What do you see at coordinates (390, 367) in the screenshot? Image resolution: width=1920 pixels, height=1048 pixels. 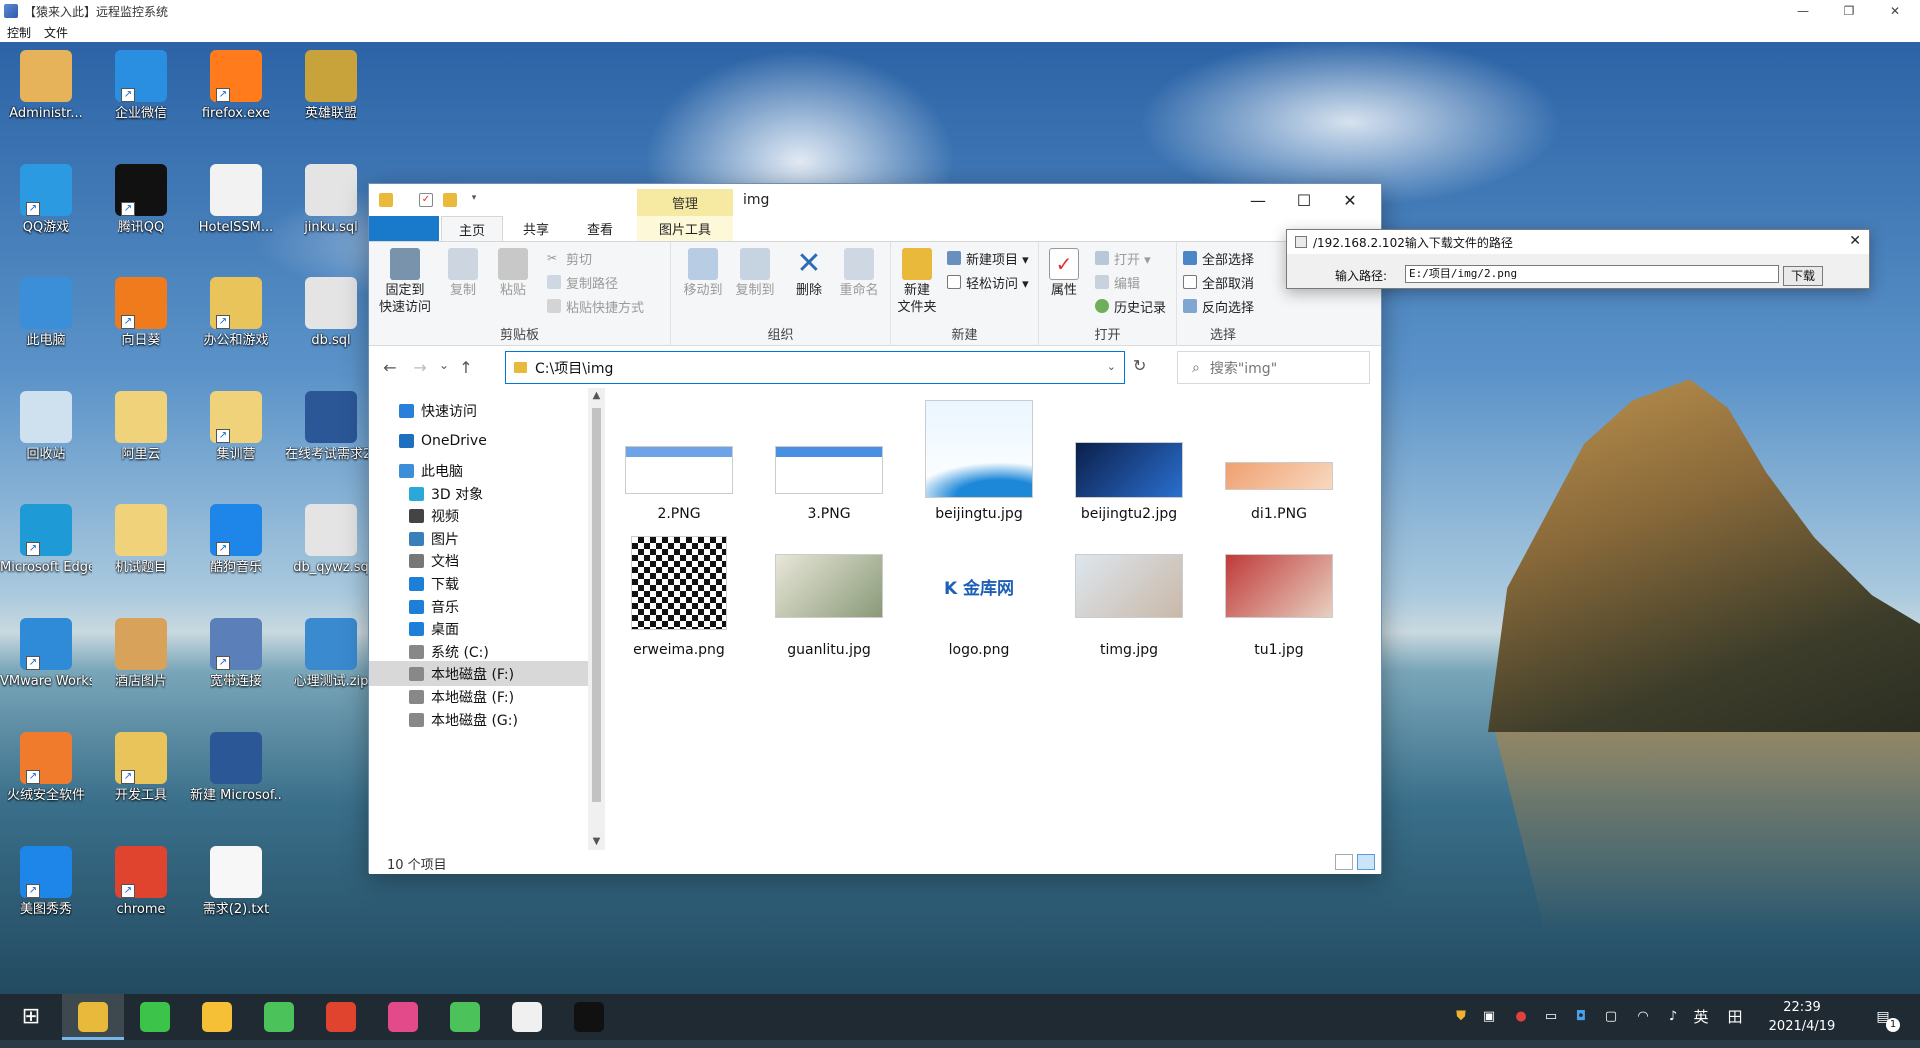 I see `back-button: ←` at bounding box center [390, 367].